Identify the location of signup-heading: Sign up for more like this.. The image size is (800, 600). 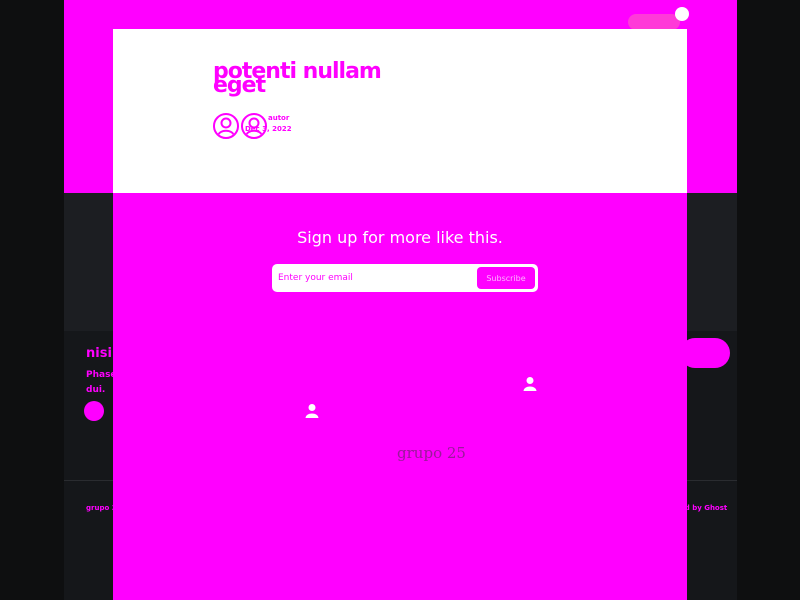
(400, 237).